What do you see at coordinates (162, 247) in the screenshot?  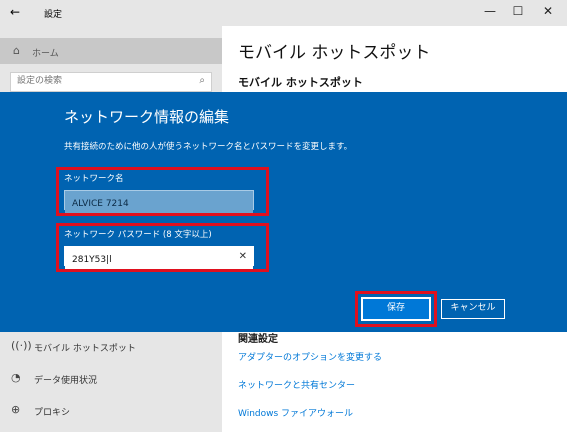 I see `password-highlight` at bounding box center [162, 247].